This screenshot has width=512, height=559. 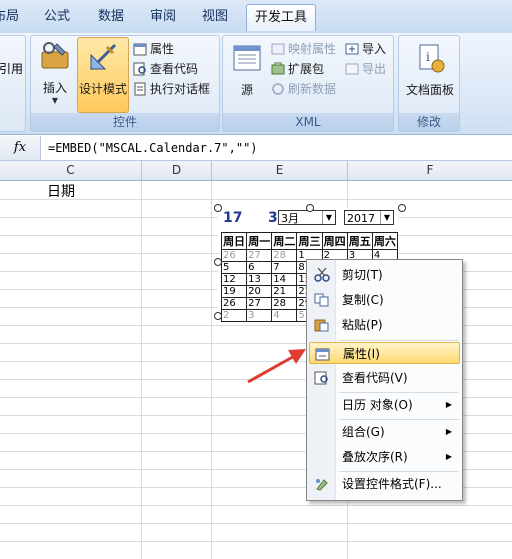 What do you see at coordinates (259, 315) in the screenshot?
I see `calendar-day: 3` at bounding box center [259, 315].